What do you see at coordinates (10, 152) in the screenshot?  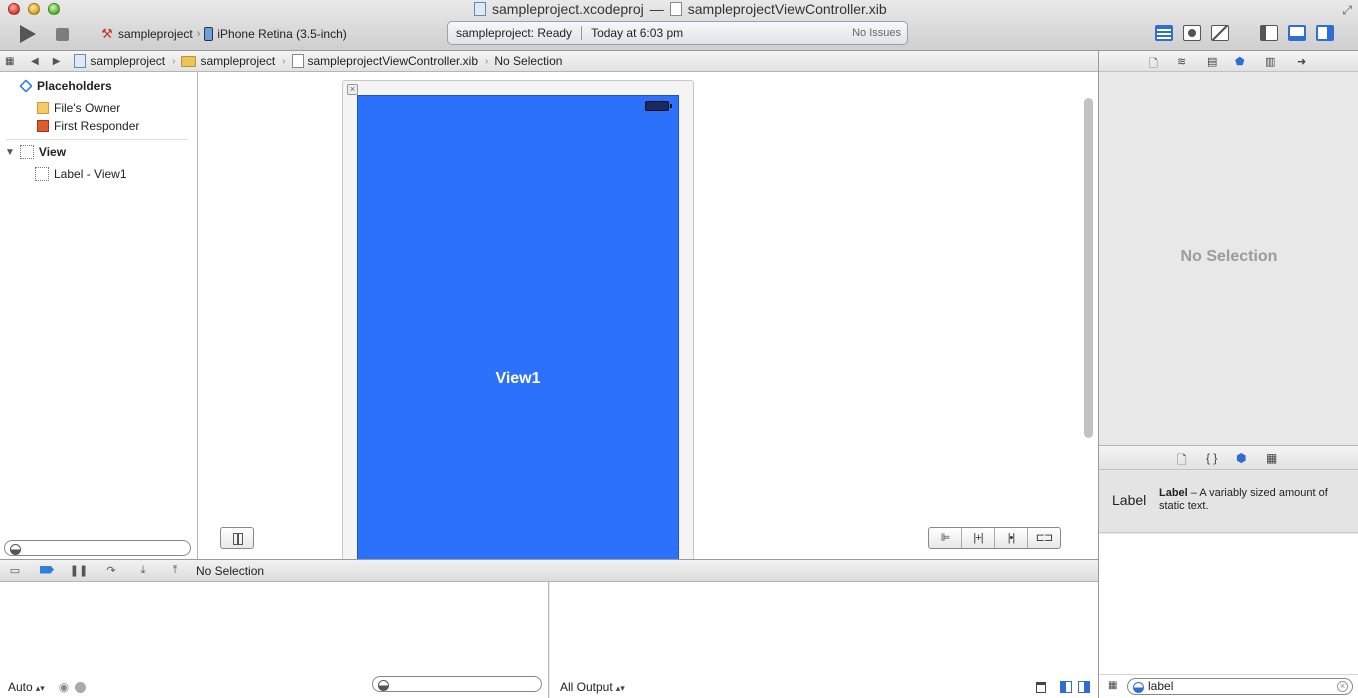 I see `disclosure-triangle-icon: ▼` at bounding box center [10, 152].